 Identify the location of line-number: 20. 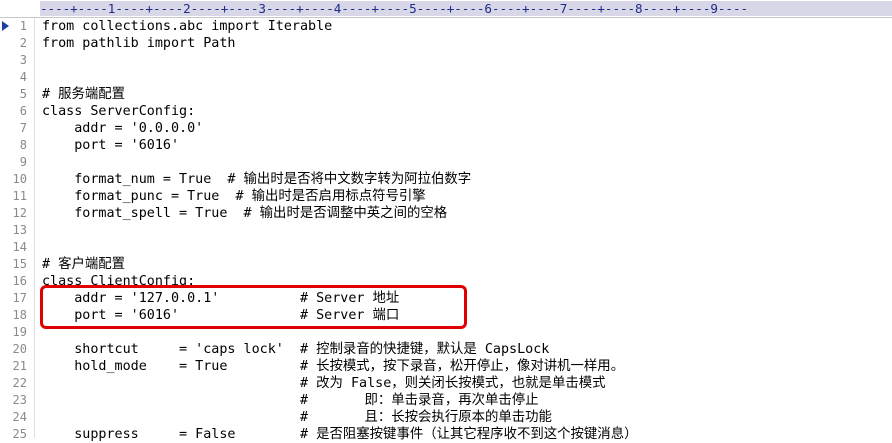
(19, 348).